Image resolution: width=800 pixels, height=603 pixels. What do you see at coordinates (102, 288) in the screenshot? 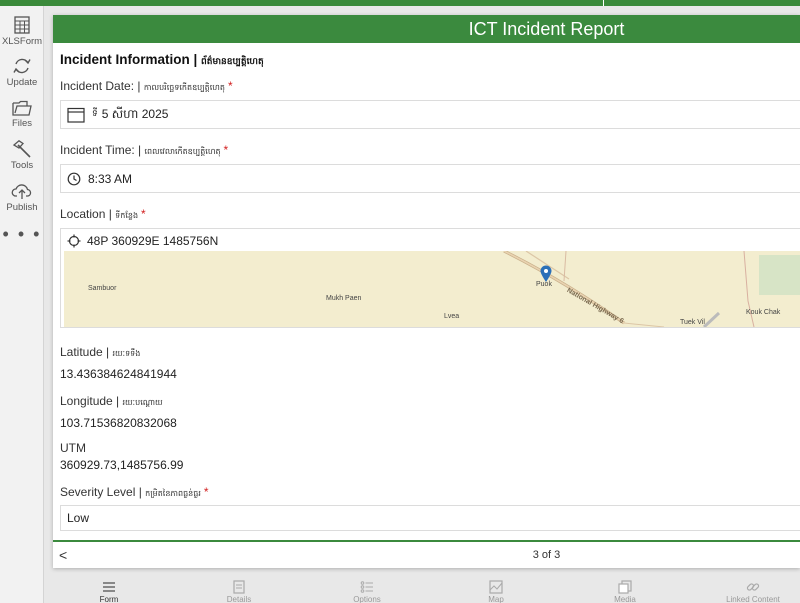
I see `map-label: Sambuor` at bounding box center [102, 288].